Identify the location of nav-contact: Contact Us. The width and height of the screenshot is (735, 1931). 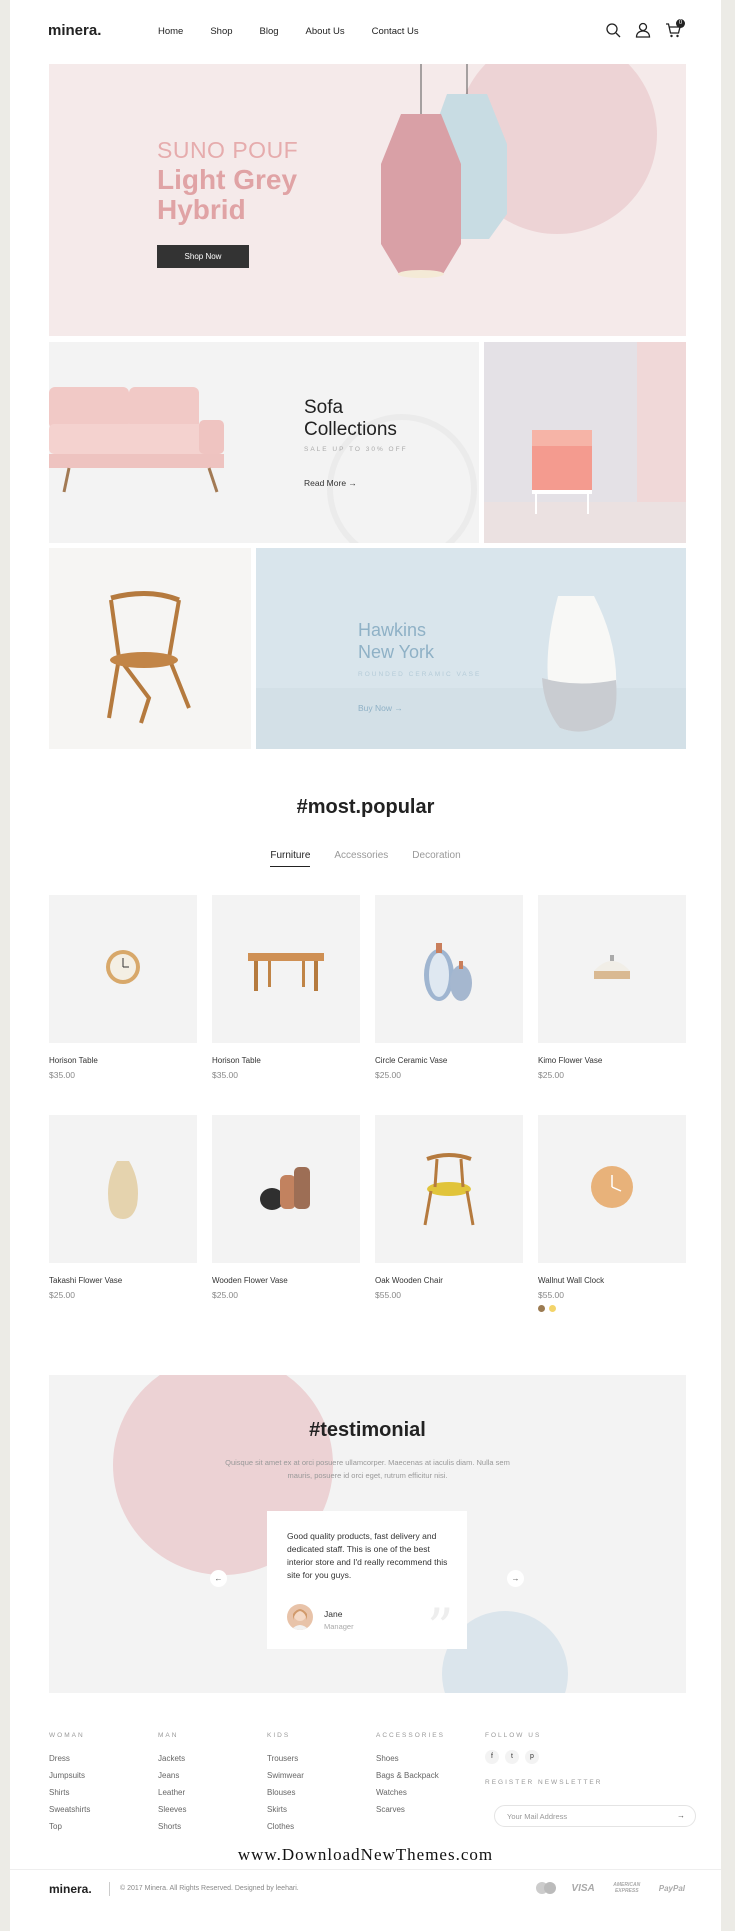
(395, 31).